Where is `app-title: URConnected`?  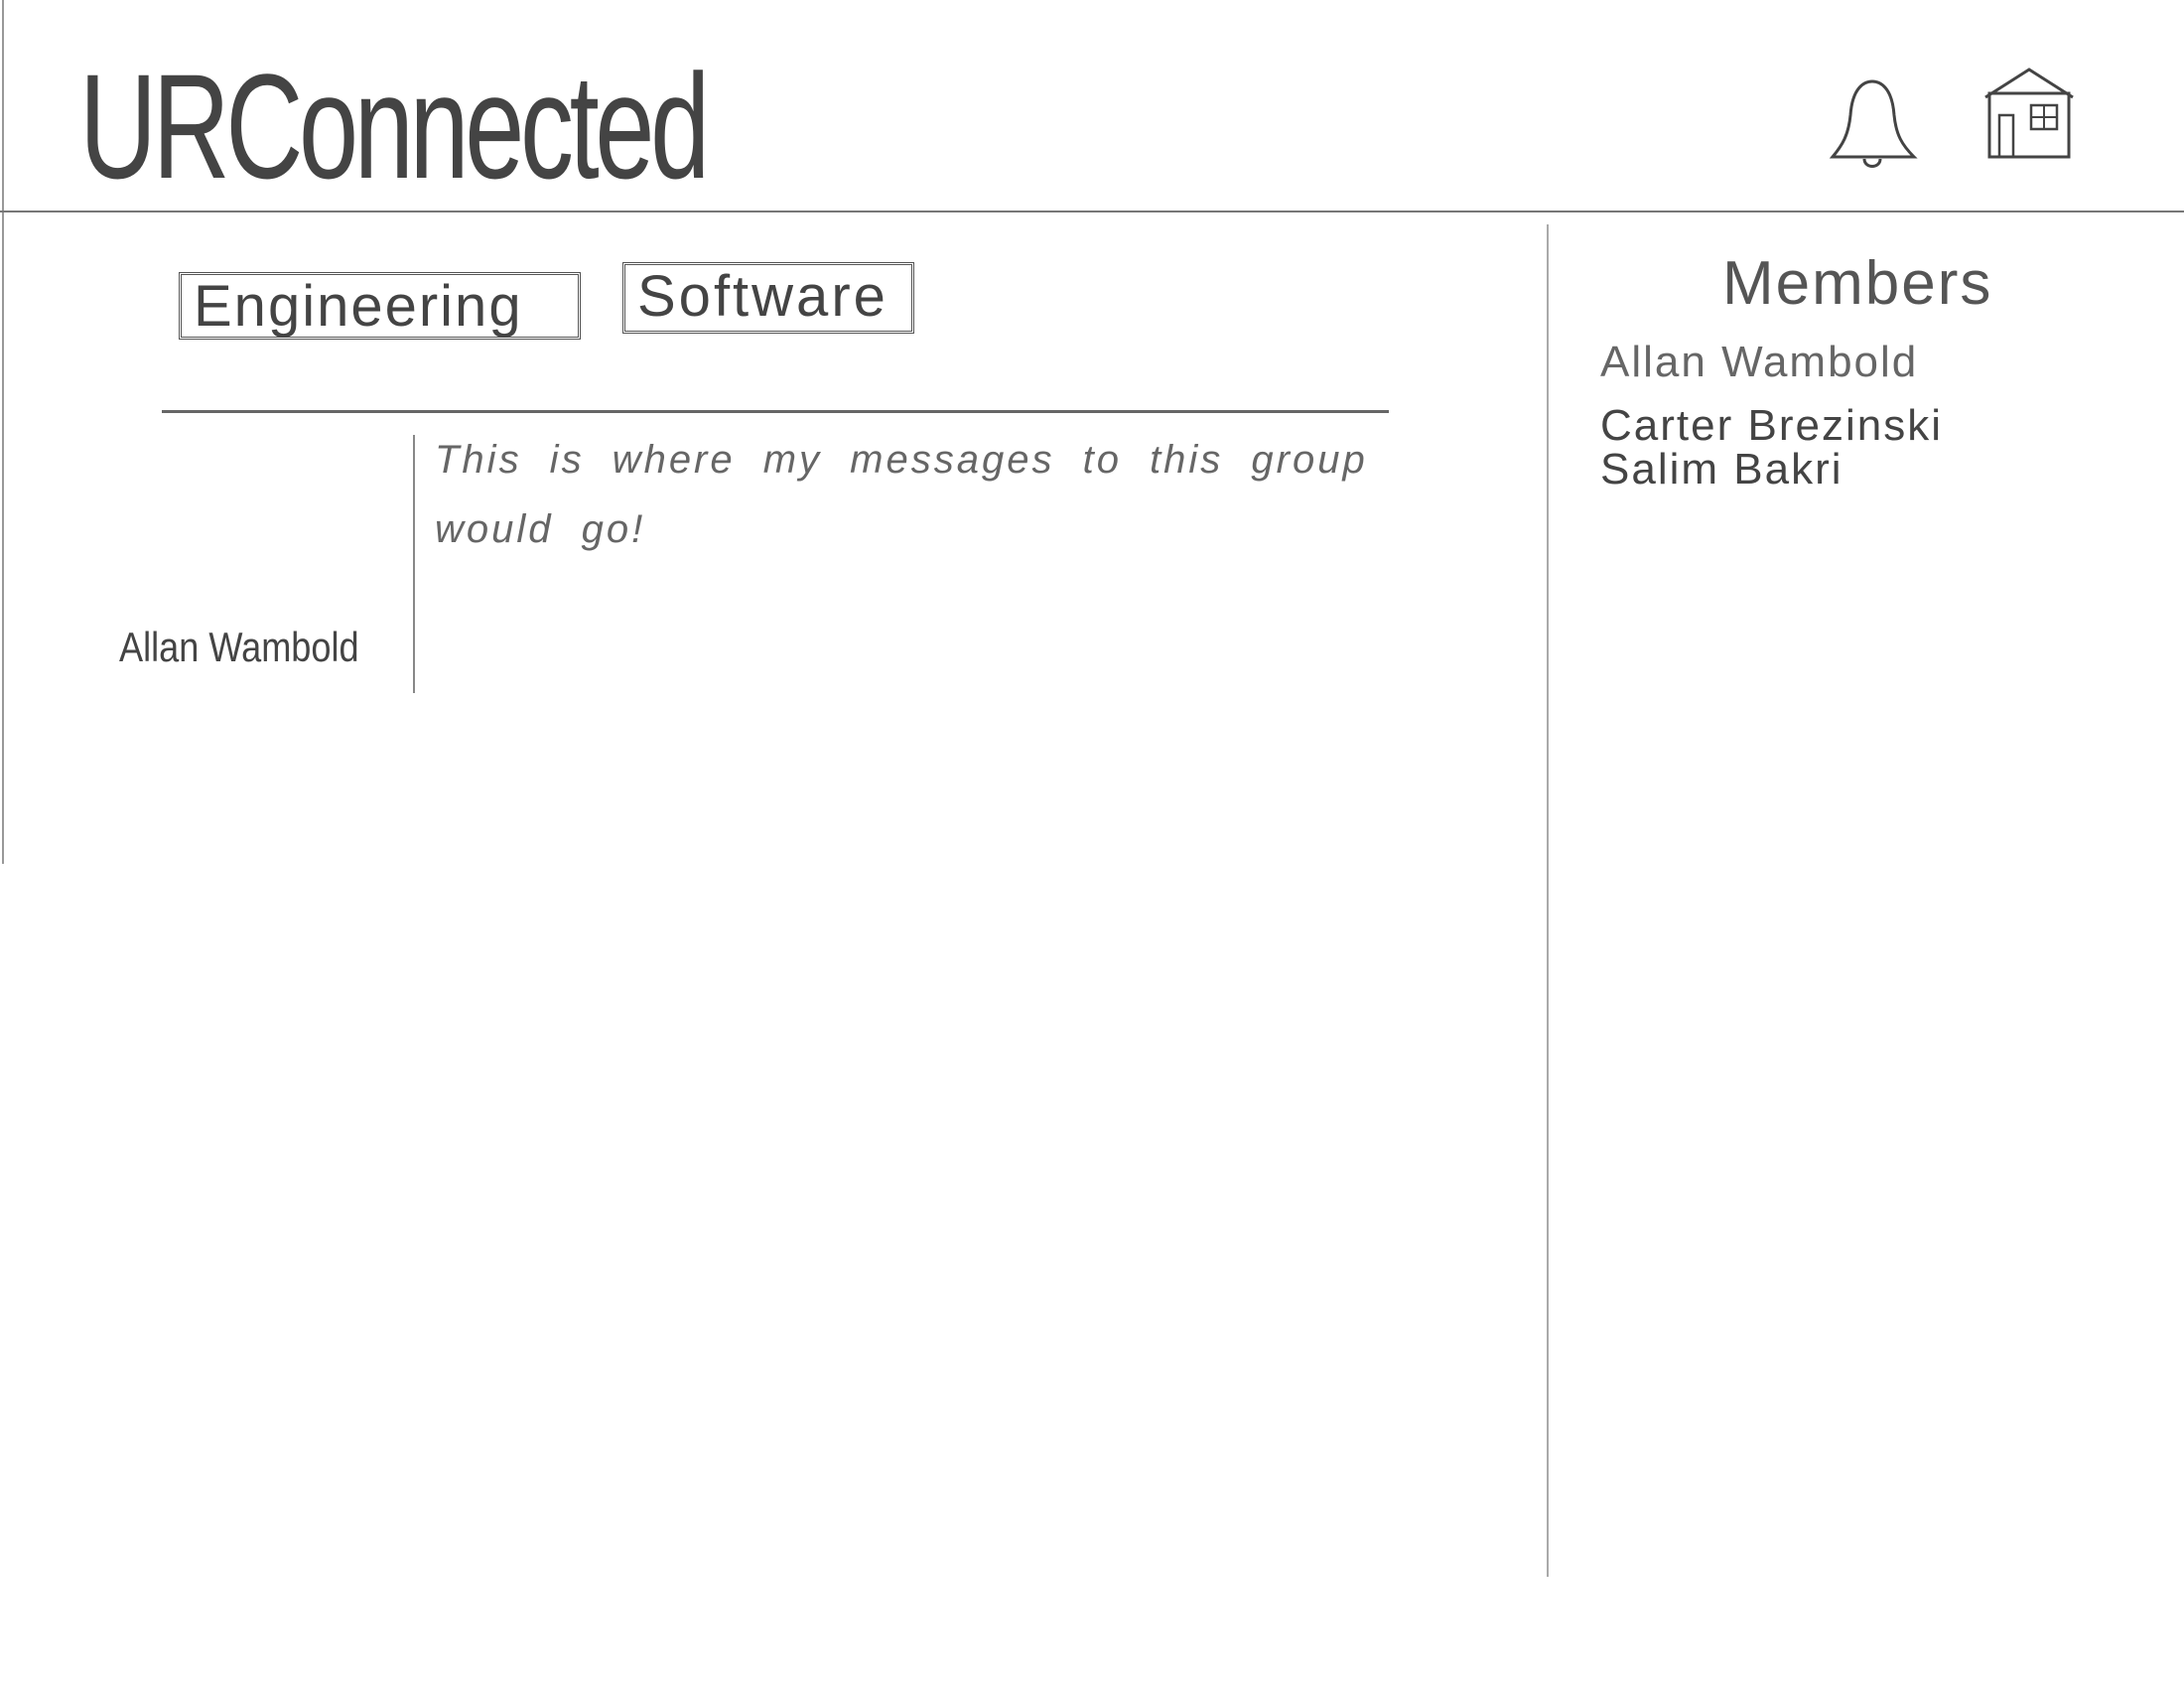
app-title: URConnected is located at coordinates (394, 126).